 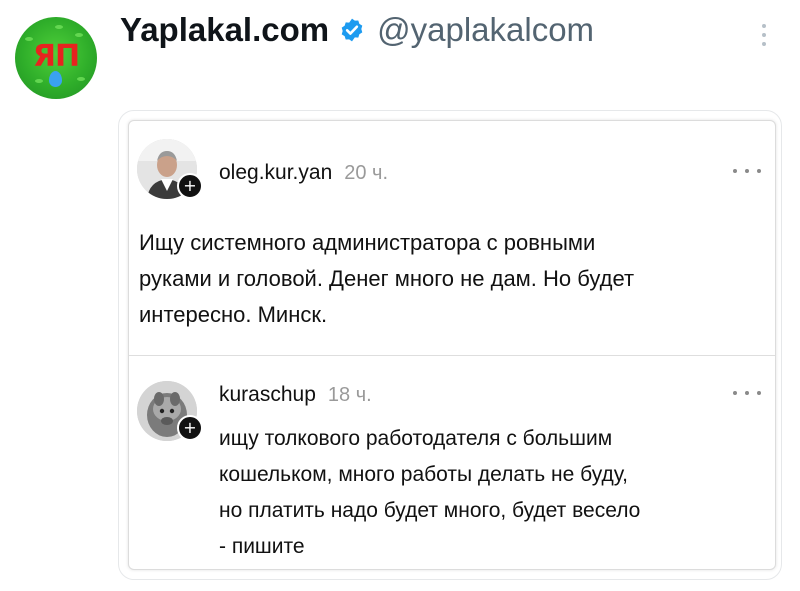 What do you see at coordinates (224, 30) in the screenshot?
I see `author-display-name: Yaplakal.com` at bounding box center [224, 30].